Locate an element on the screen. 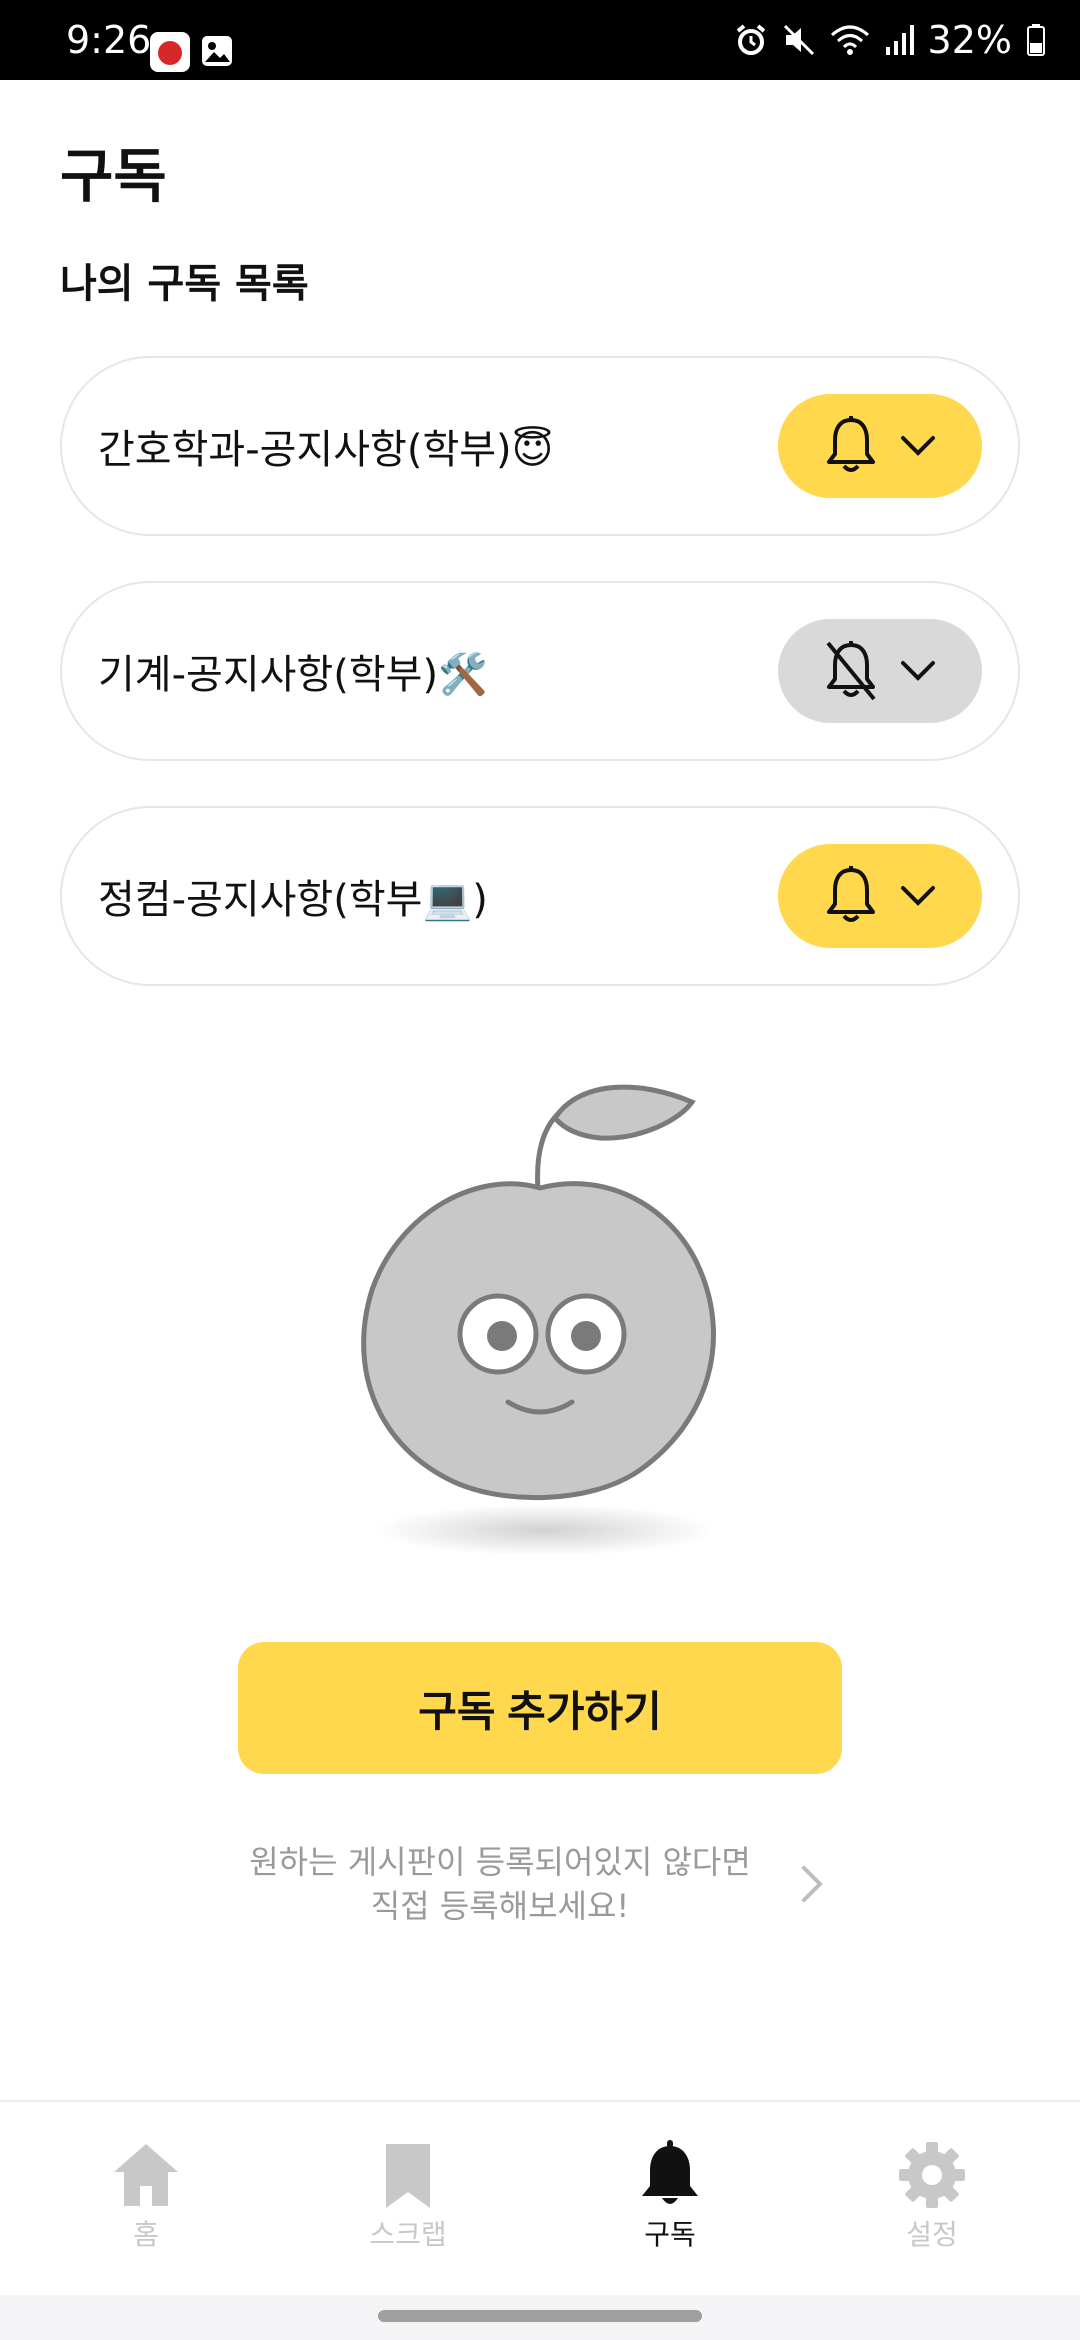 This screenshot has width=1080, height=2340. nav-item-home: 홈 is located at coordinates (146, 2205).